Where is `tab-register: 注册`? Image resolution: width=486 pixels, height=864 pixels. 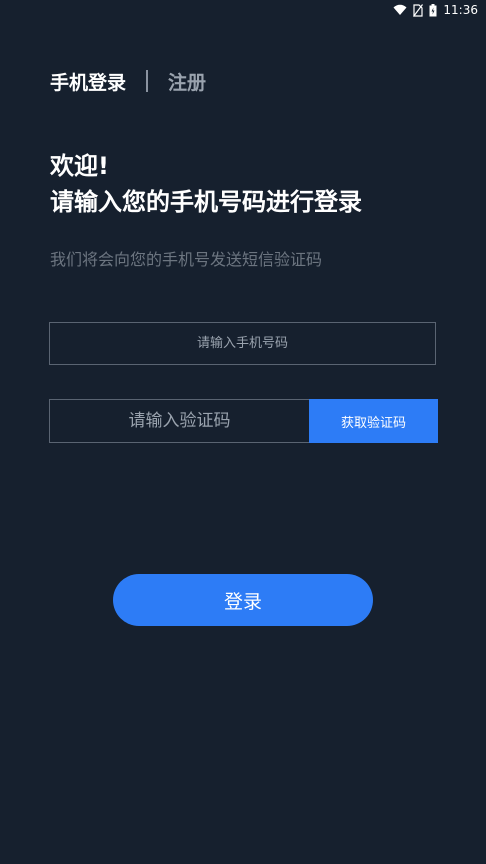
tab-register: 注册 is located at coordinates (187, 81).